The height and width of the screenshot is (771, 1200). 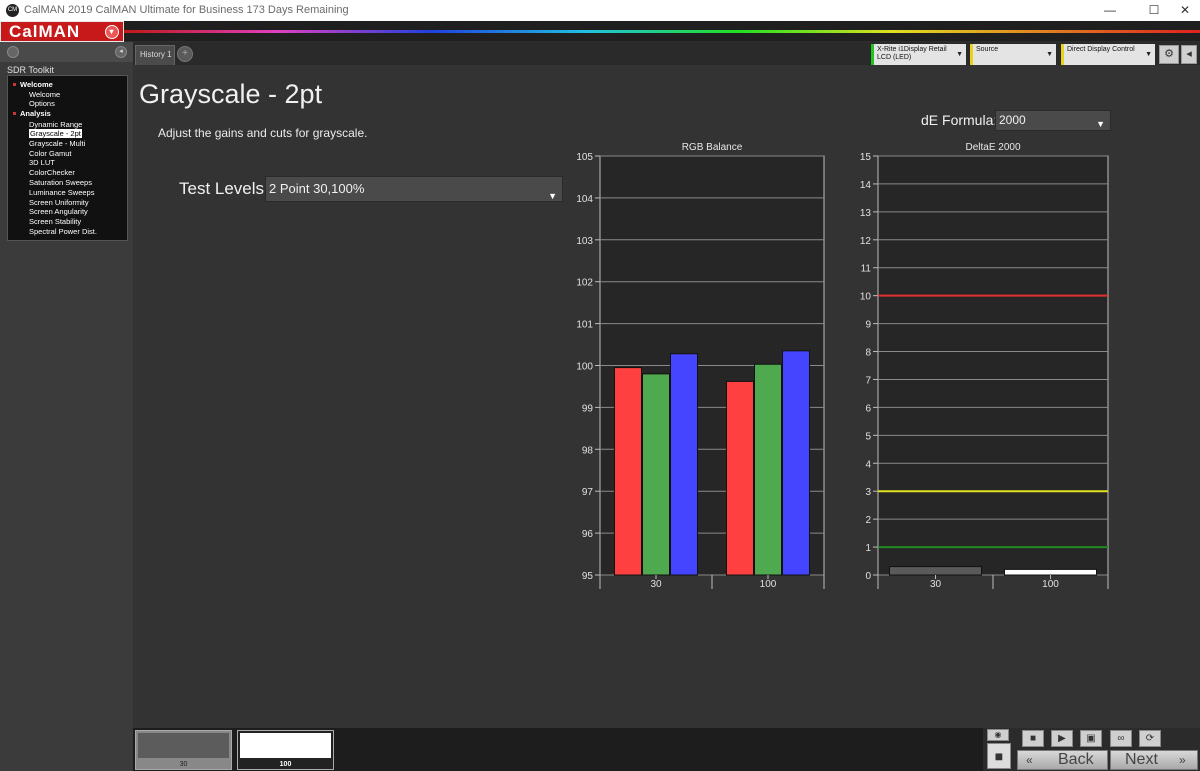 I want to click on tree-item-options: Options, so click(x=42, y=103).